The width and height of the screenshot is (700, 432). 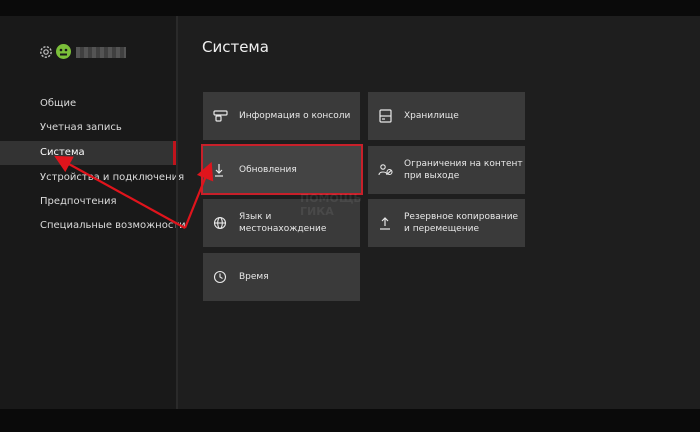 What do you see at coordinates (235, 47) in the screenshot?
I see `page-title: Система` at bounding box center [235, 47].